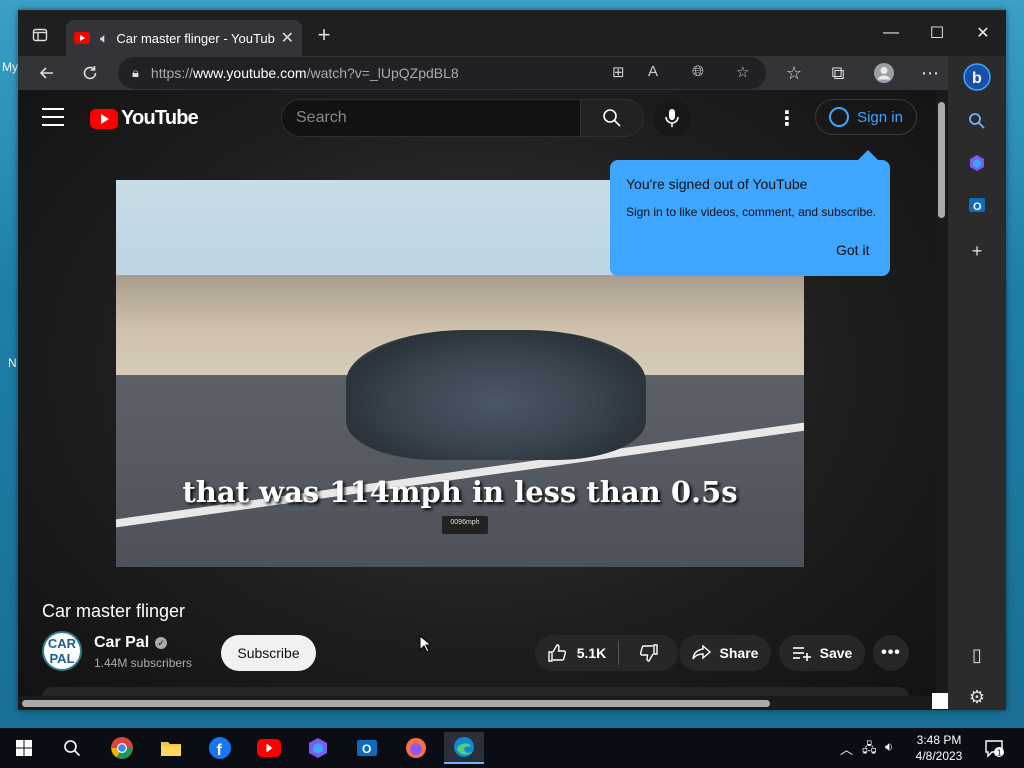 Image resolution: width=1024 pixels, height=768 pixels. Describe the element at coordinates (866, 117) in the screenshot. I see `sign-in-button: Sign in` at that location.